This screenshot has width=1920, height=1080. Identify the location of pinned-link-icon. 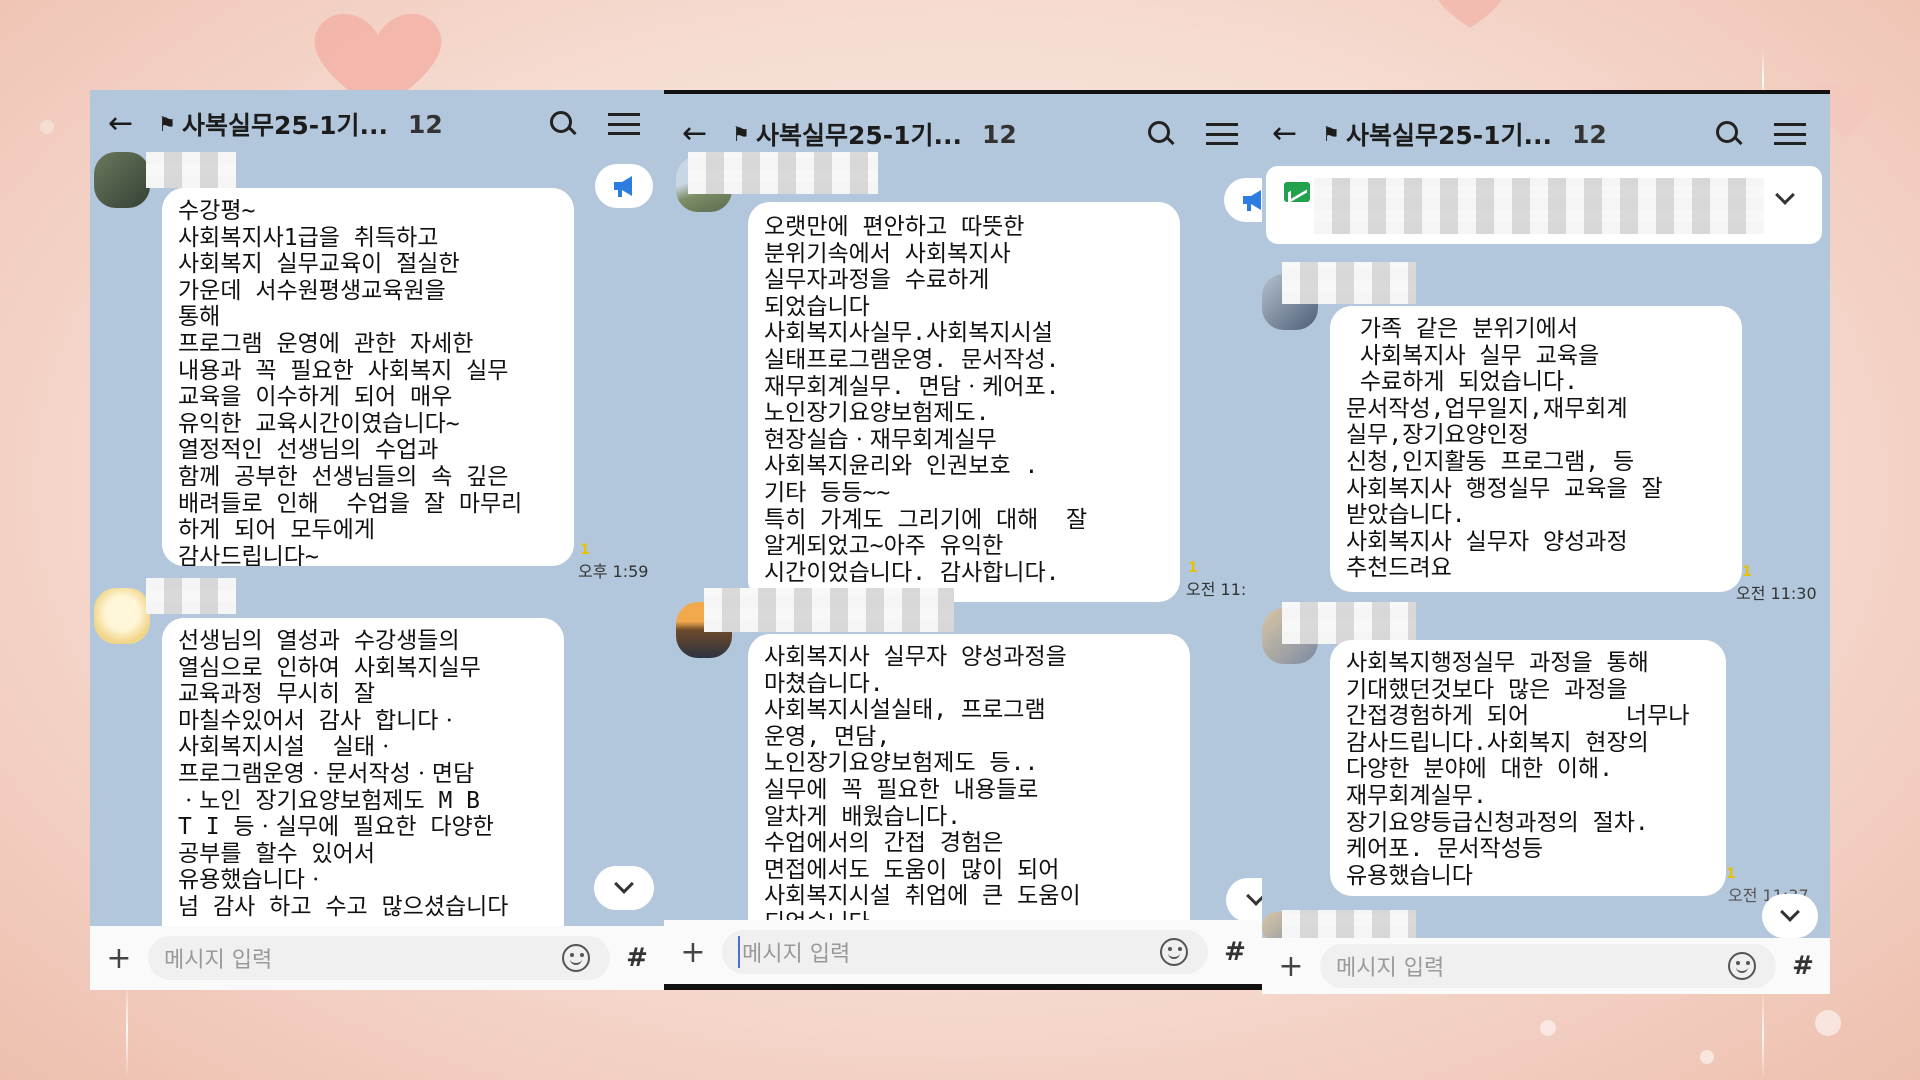
(1297, 192).